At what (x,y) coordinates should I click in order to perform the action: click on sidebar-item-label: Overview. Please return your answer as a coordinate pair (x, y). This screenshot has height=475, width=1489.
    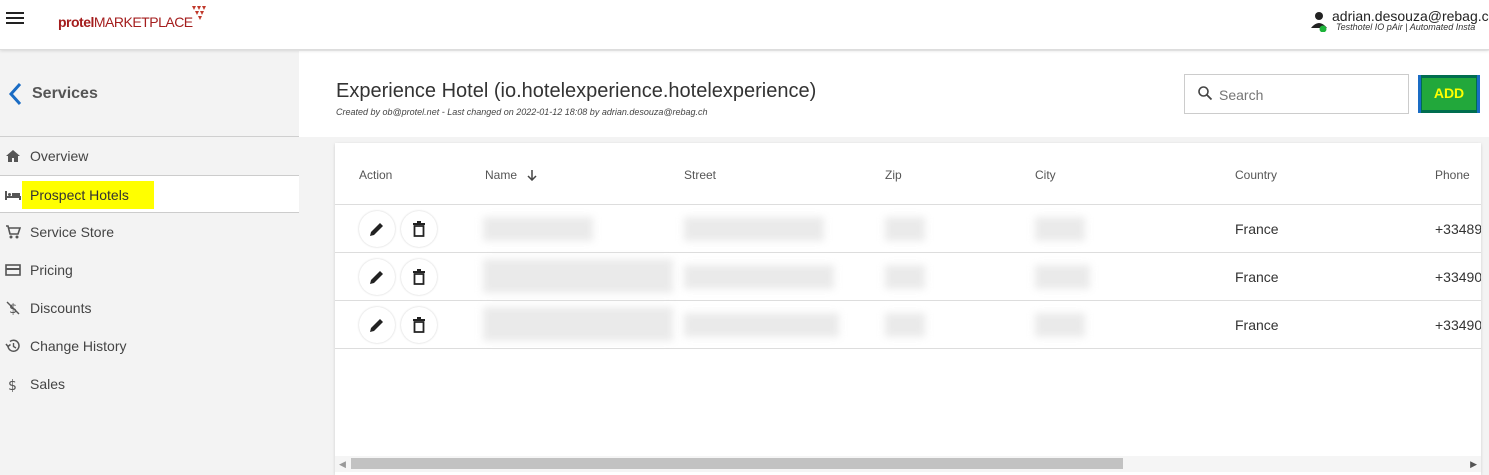
    Looking at the image, I should click on (59, 156).